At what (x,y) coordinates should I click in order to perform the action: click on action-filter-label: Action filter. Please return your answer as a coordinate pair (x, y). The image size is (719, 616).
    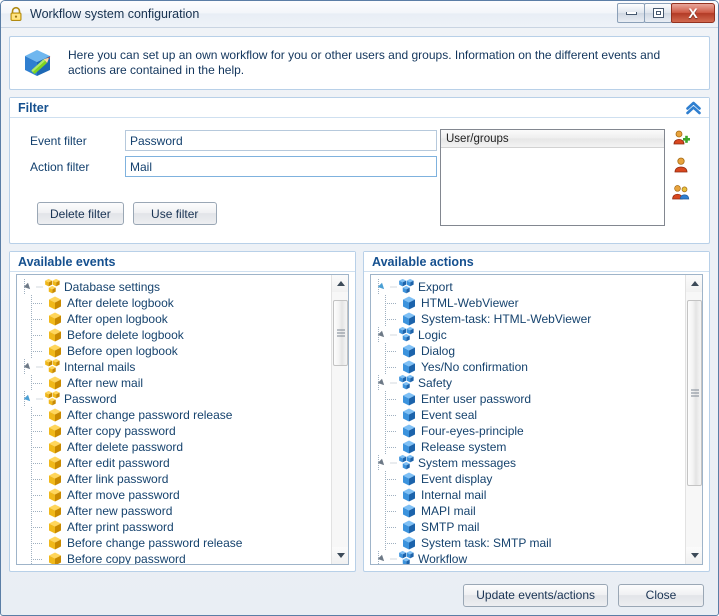
    Looking at the image, I should click on (60, 166).